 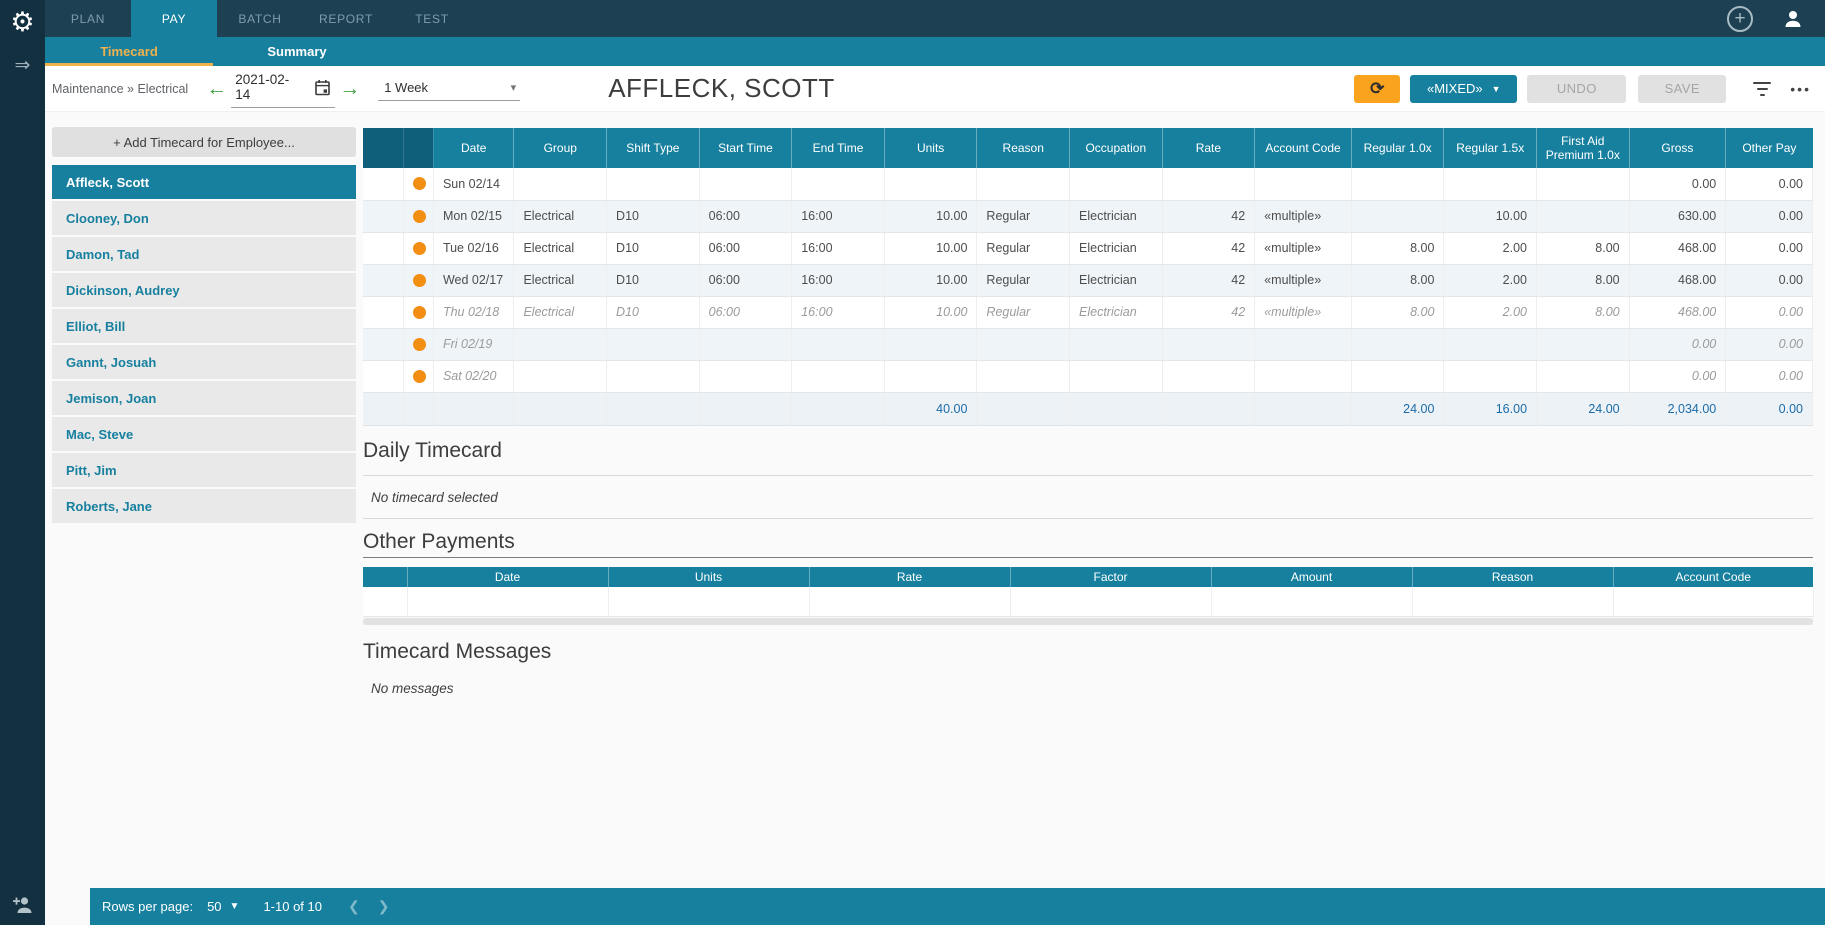 I want to click on cell-rate, so click(x=1209, y=344).